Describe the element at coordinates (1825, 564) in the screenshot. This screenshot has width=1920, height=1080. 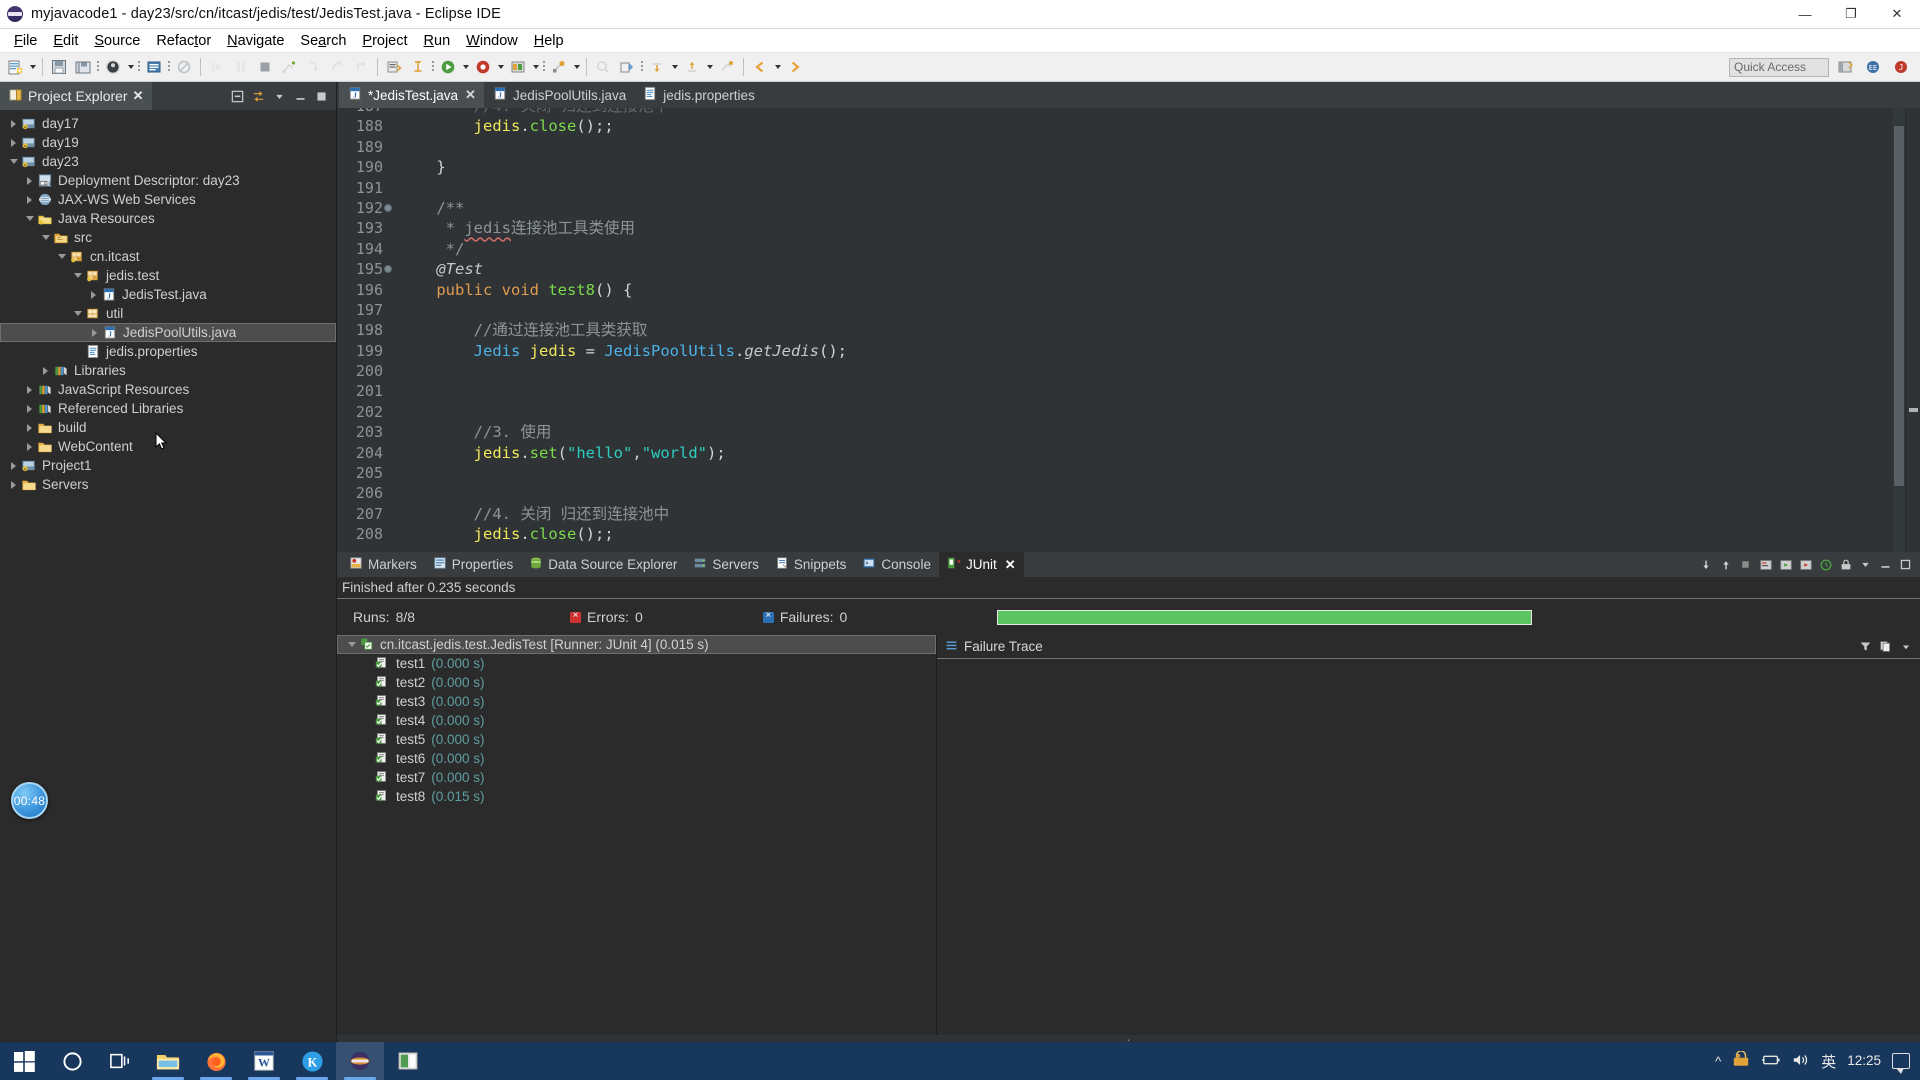
I see `history-icon` at that location.